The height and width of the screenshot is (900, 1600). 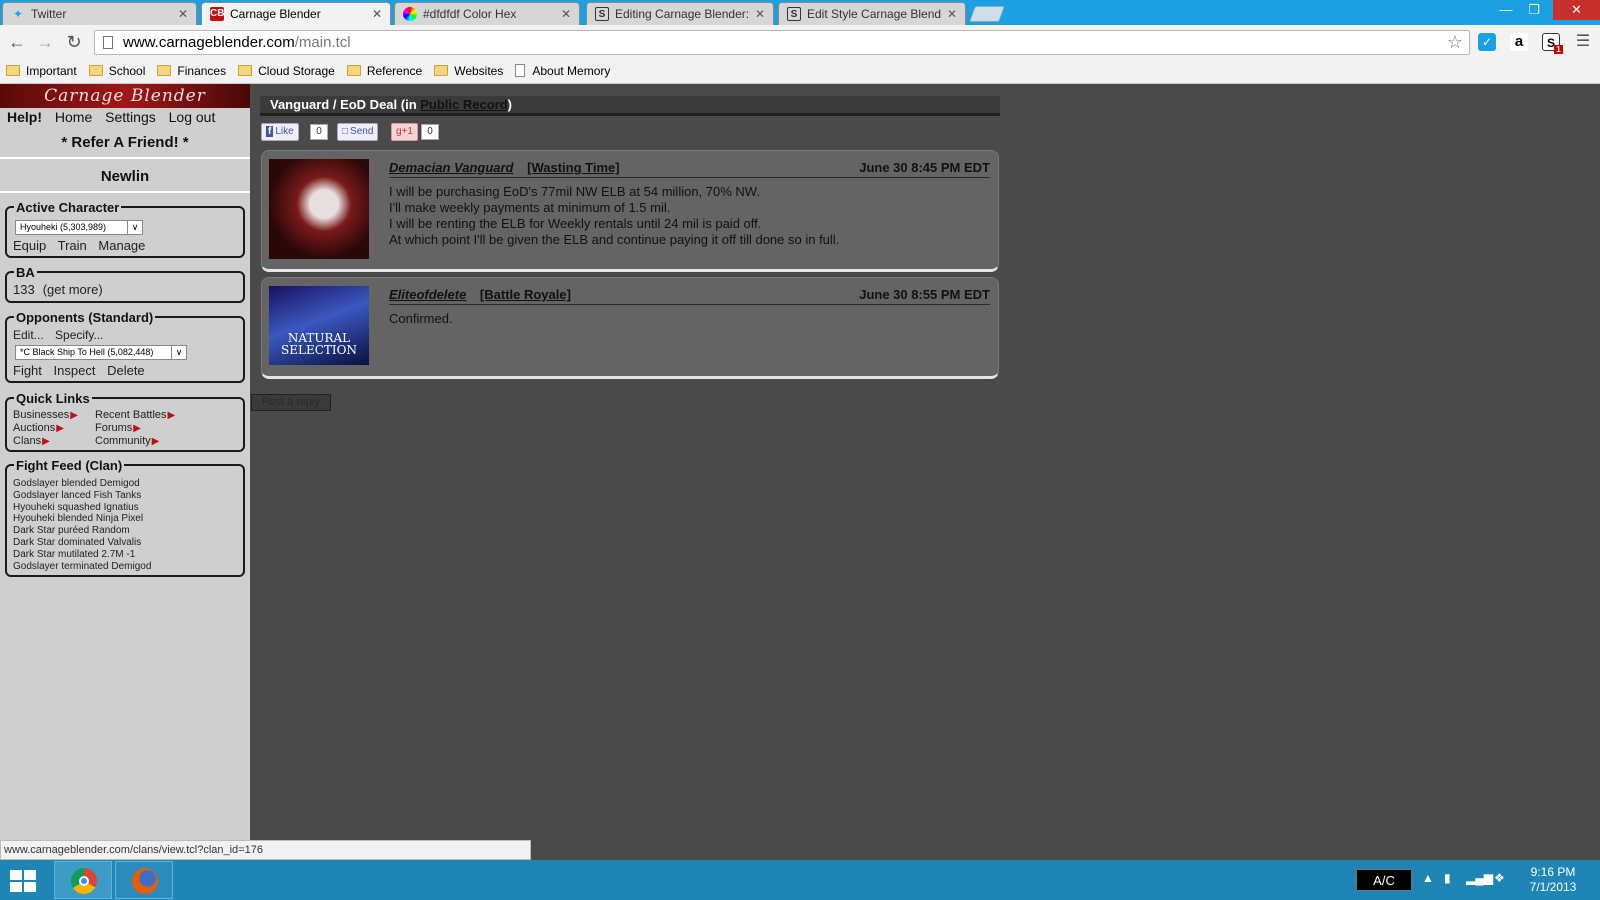 I want to click on nav-help: Help!, so click(x=24, y=117).